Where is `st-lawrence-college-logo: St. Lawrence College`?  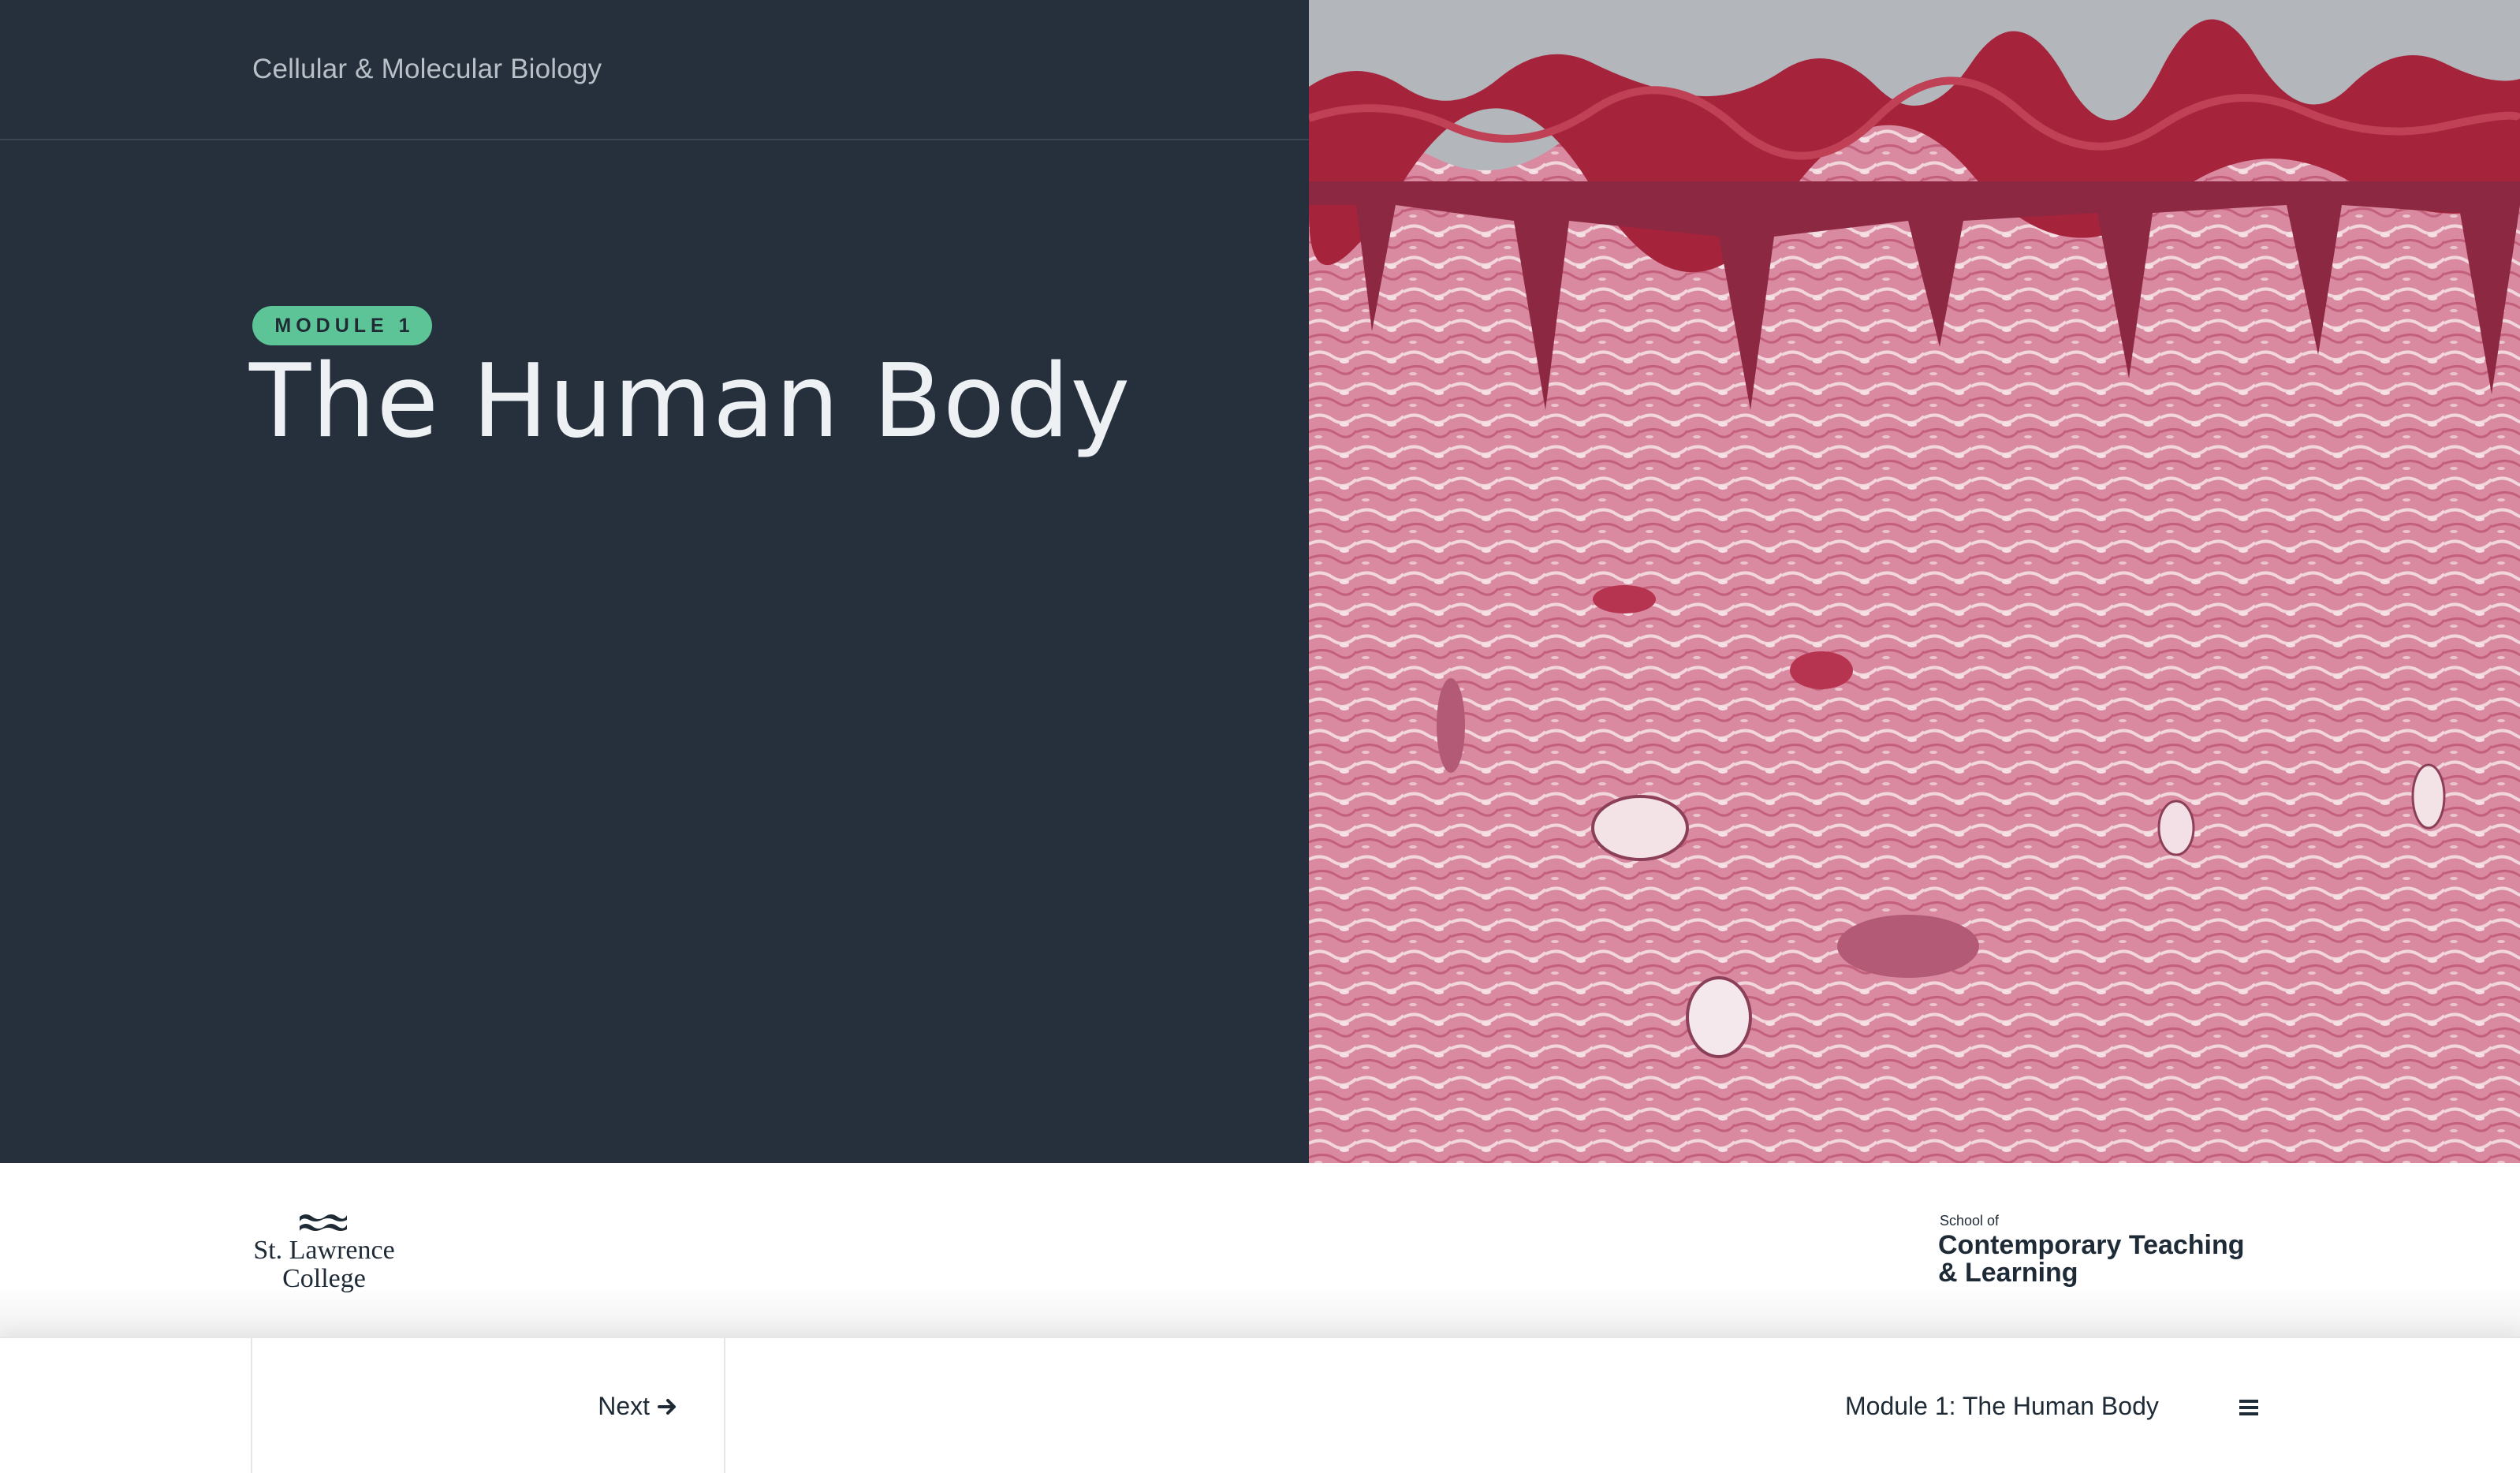 st-lawrence-college-logo: St. Lawrence College is located at coordinates (324, 1253).